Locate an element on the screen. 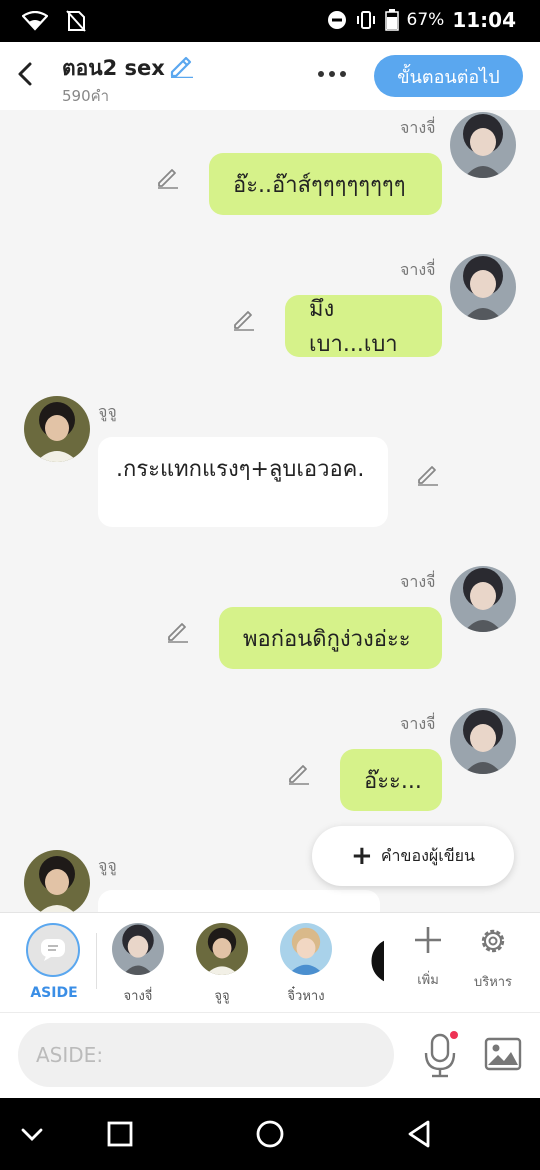 This screenshot has height=1170, width=540. character-name: จิ๋วหาง is located at coordinates (306, 996).